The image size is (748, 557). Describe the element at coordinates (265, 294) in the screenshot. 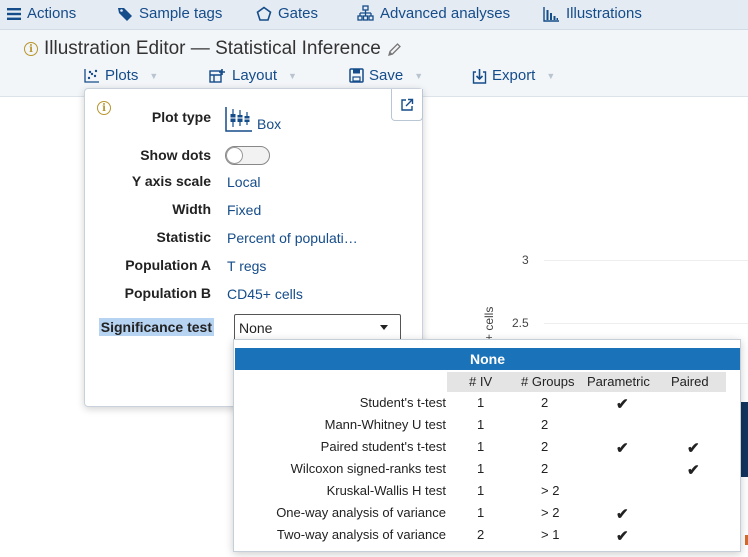

I see `population-b-value: CD45+ cells` at that location.